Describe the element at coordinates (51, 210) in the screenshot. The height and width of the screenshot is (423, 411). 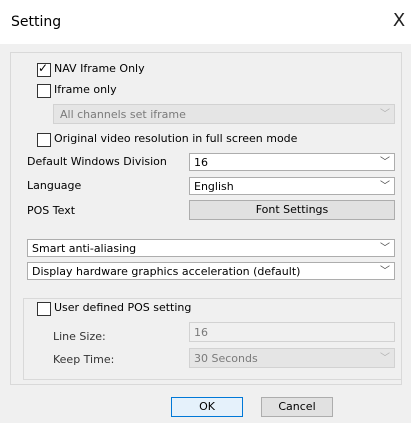
I see `pos-text-label: POS Text` at that location.